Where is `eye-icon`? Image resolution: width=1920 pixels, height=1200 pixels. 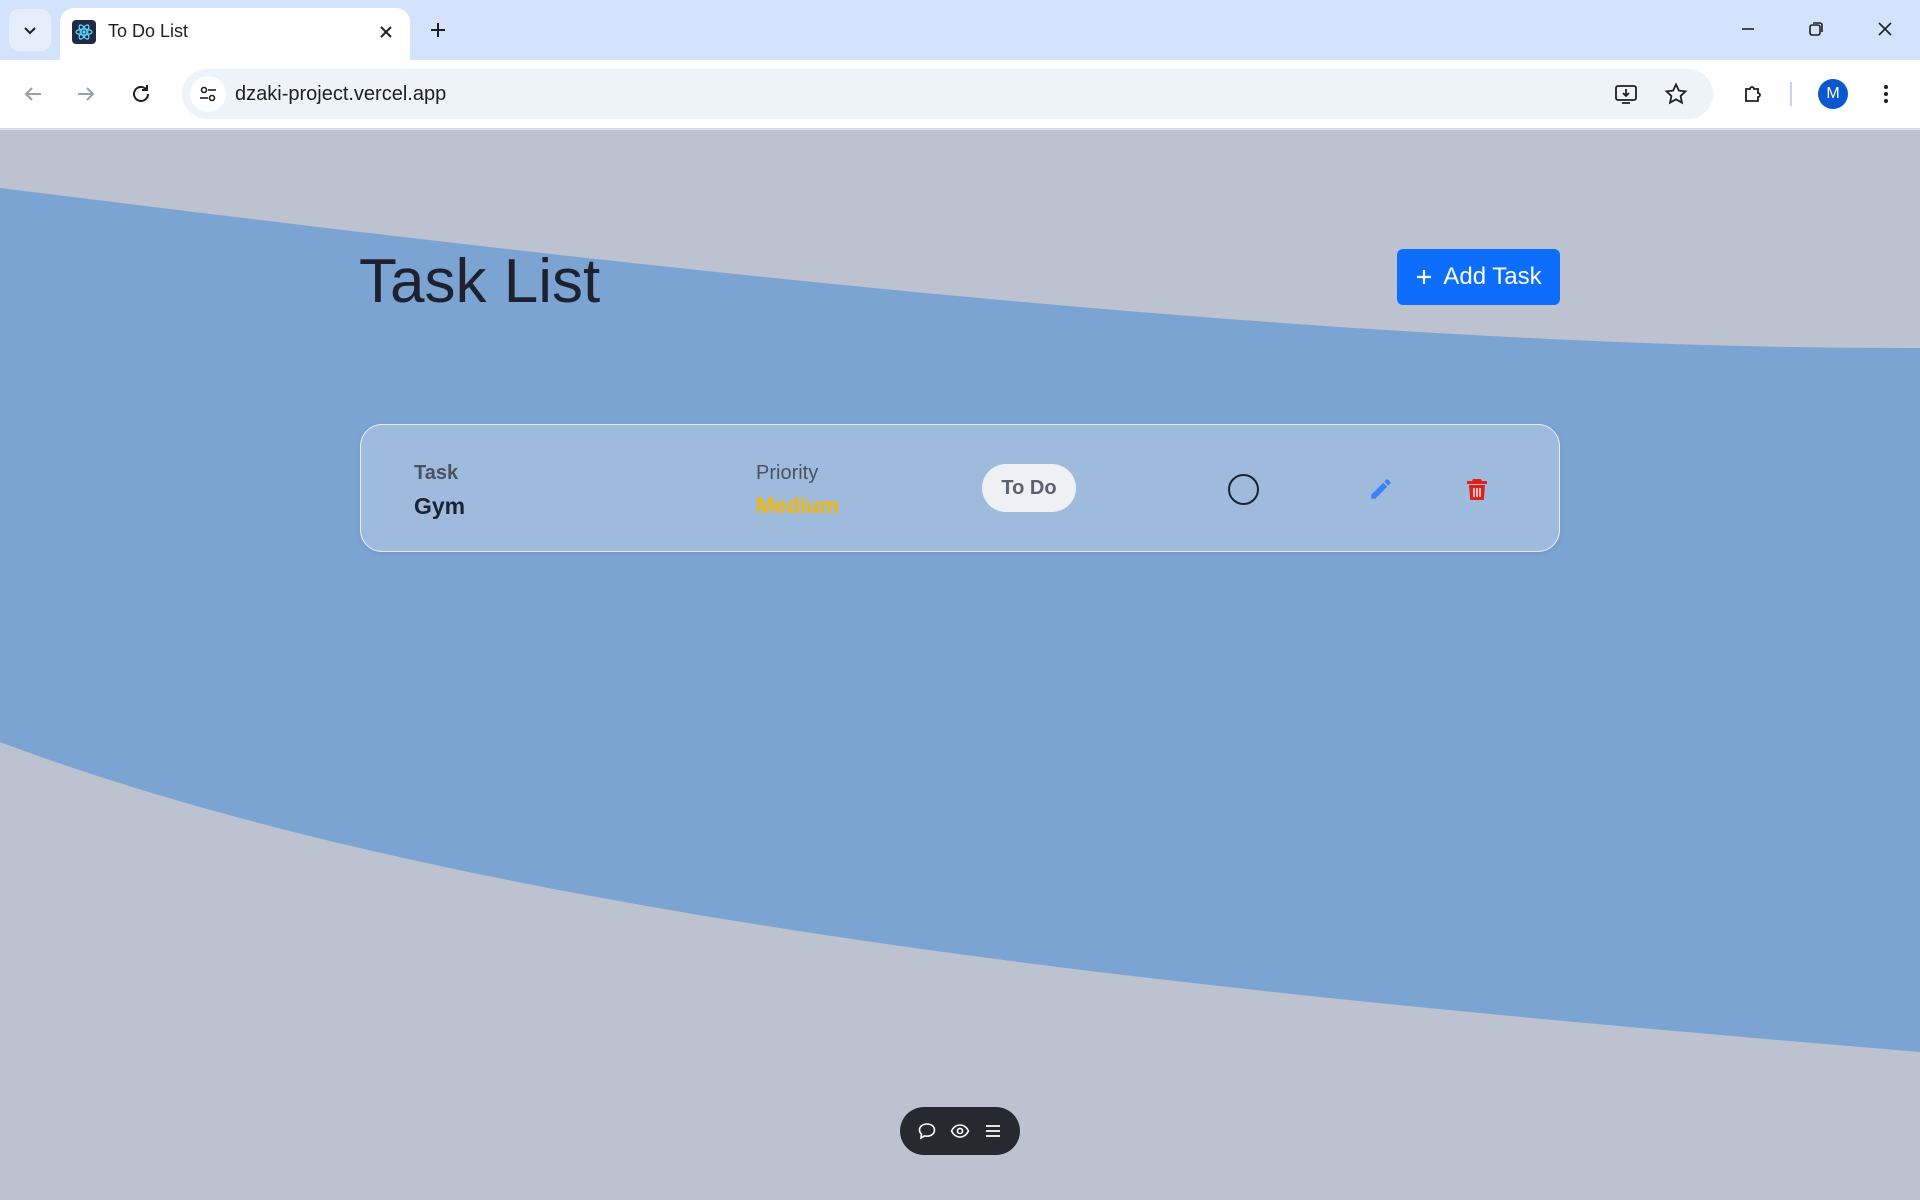 eye-icon is located at coordinates (960, 1131).